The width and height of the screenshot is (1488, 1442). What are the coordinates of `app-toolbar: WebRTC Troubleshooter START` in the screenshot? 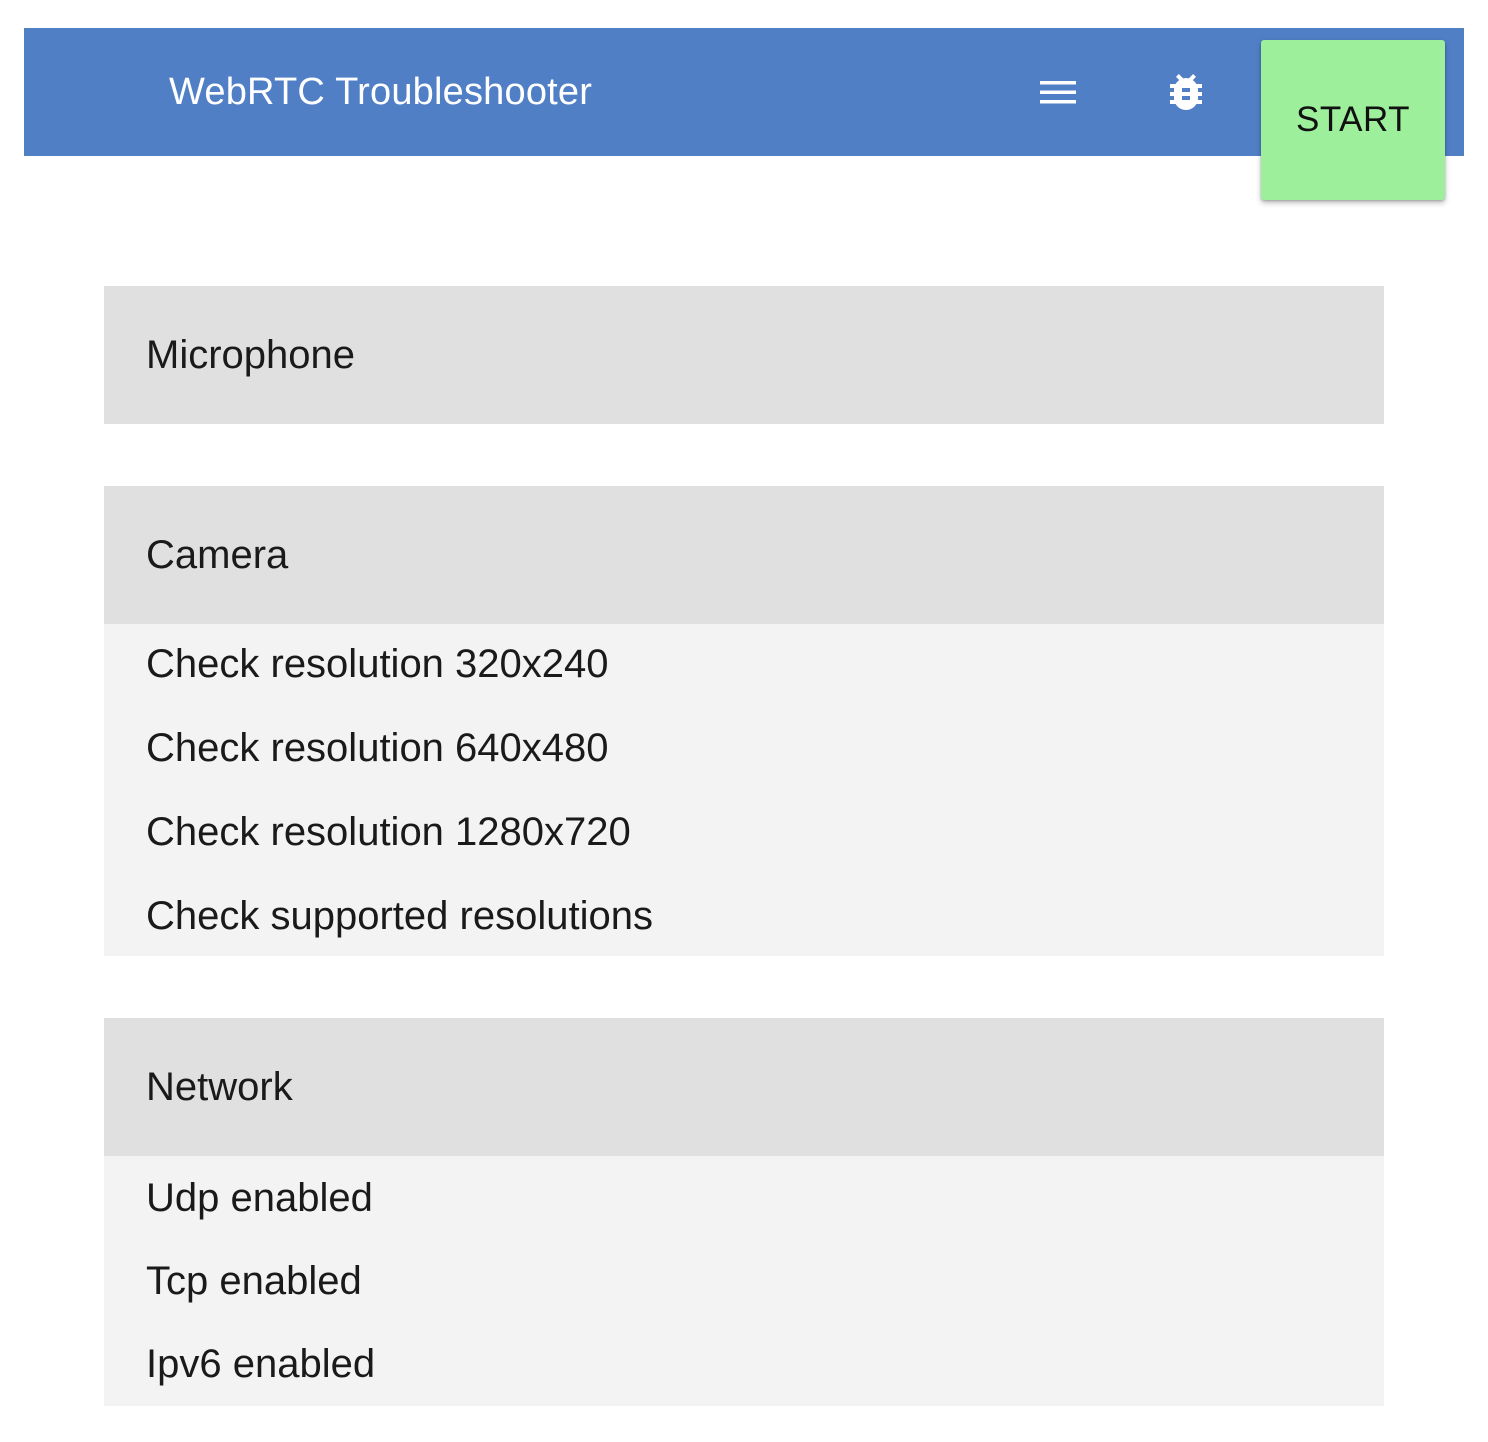 It's located at (744, 114).